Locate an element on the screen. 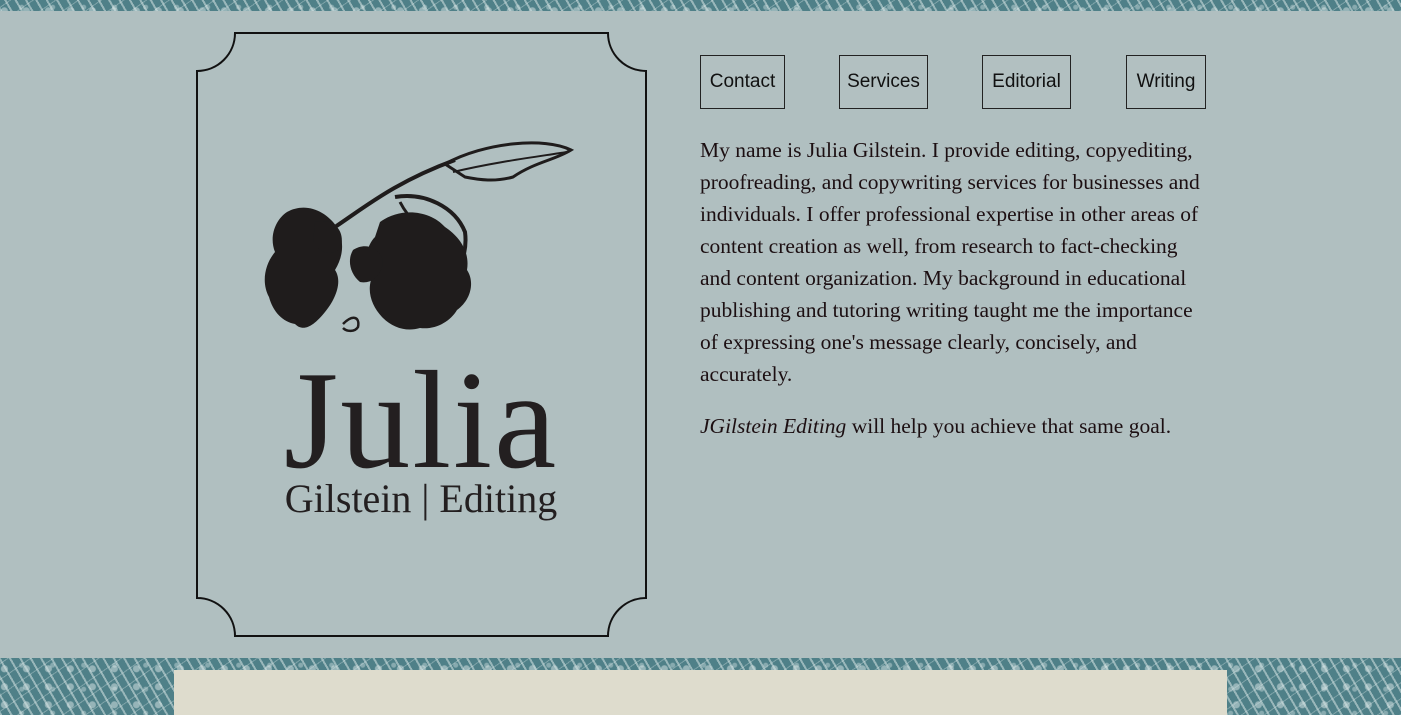 This screenshot has height=715, width=1401. logo-subtitle: Gilstein | Editing is located at coordinates (421, 498).